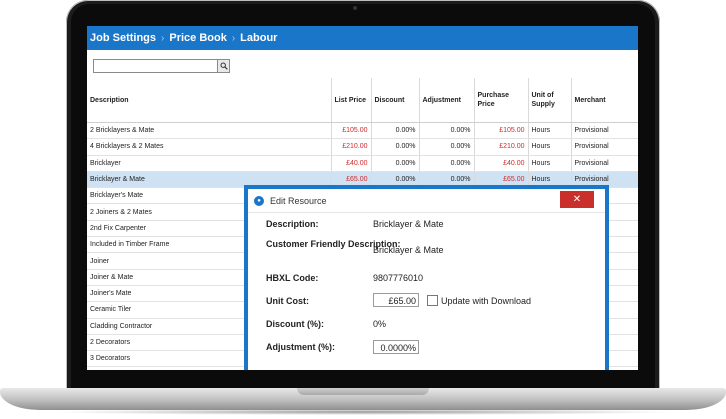  What do you see at coordinates (550, 100) in the screenshot?
I see `column-header-unit-of-supply: Unit of Supply` at bounding box center [550, 100].